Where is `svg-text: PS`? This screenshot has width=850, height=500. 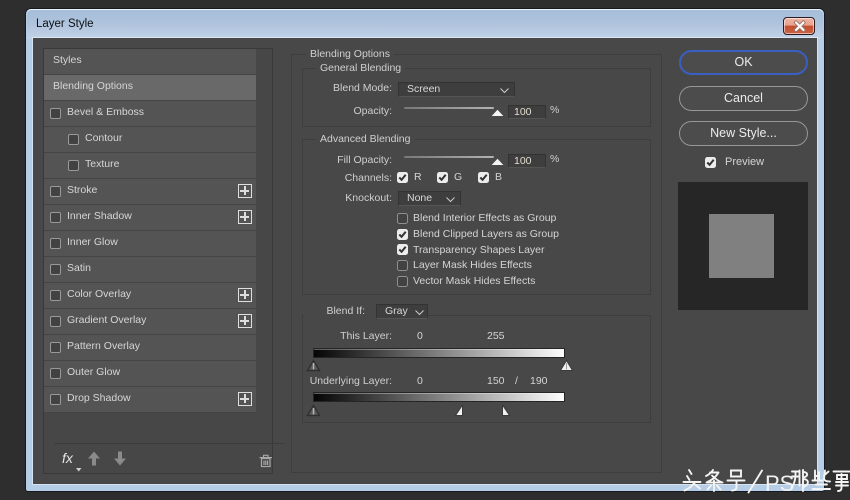
svg-text: PS is located at coordinates (779, 483).